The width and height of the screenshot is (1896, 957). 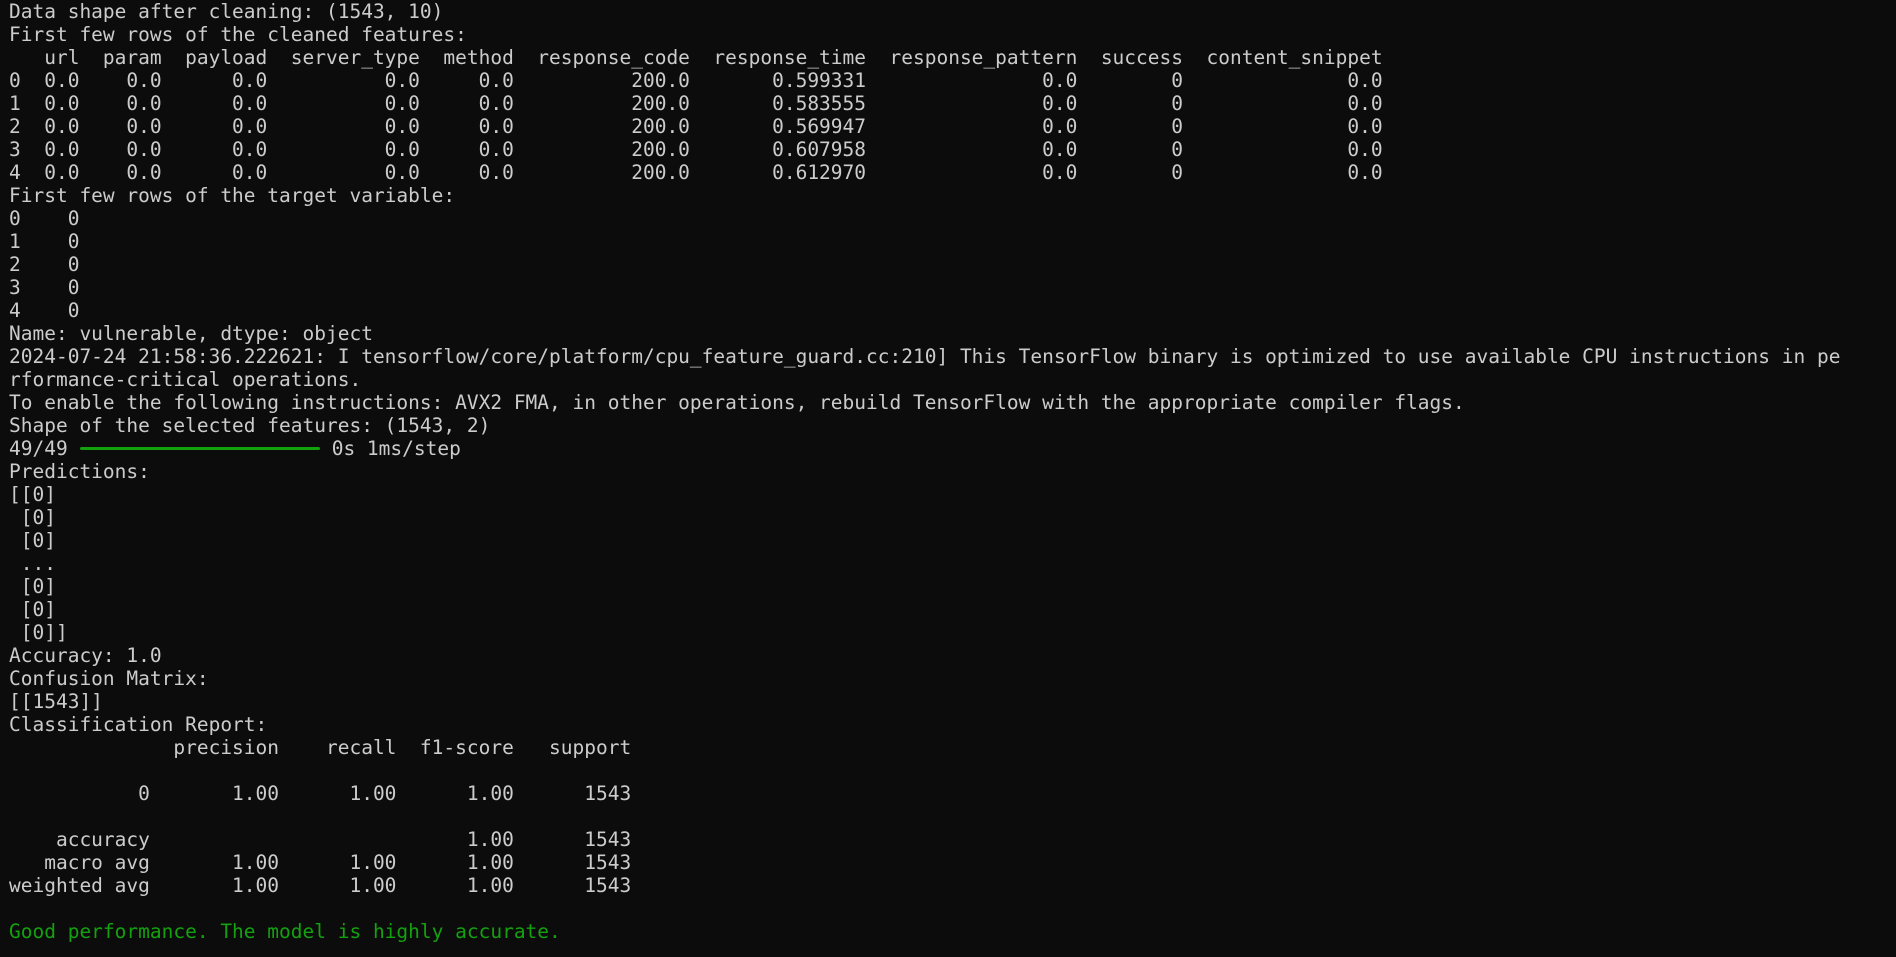 What do you see at coordinates (32, 494) in the screenshot?
I see `terminal-line: [[0]` at bounding box center [32, 494].